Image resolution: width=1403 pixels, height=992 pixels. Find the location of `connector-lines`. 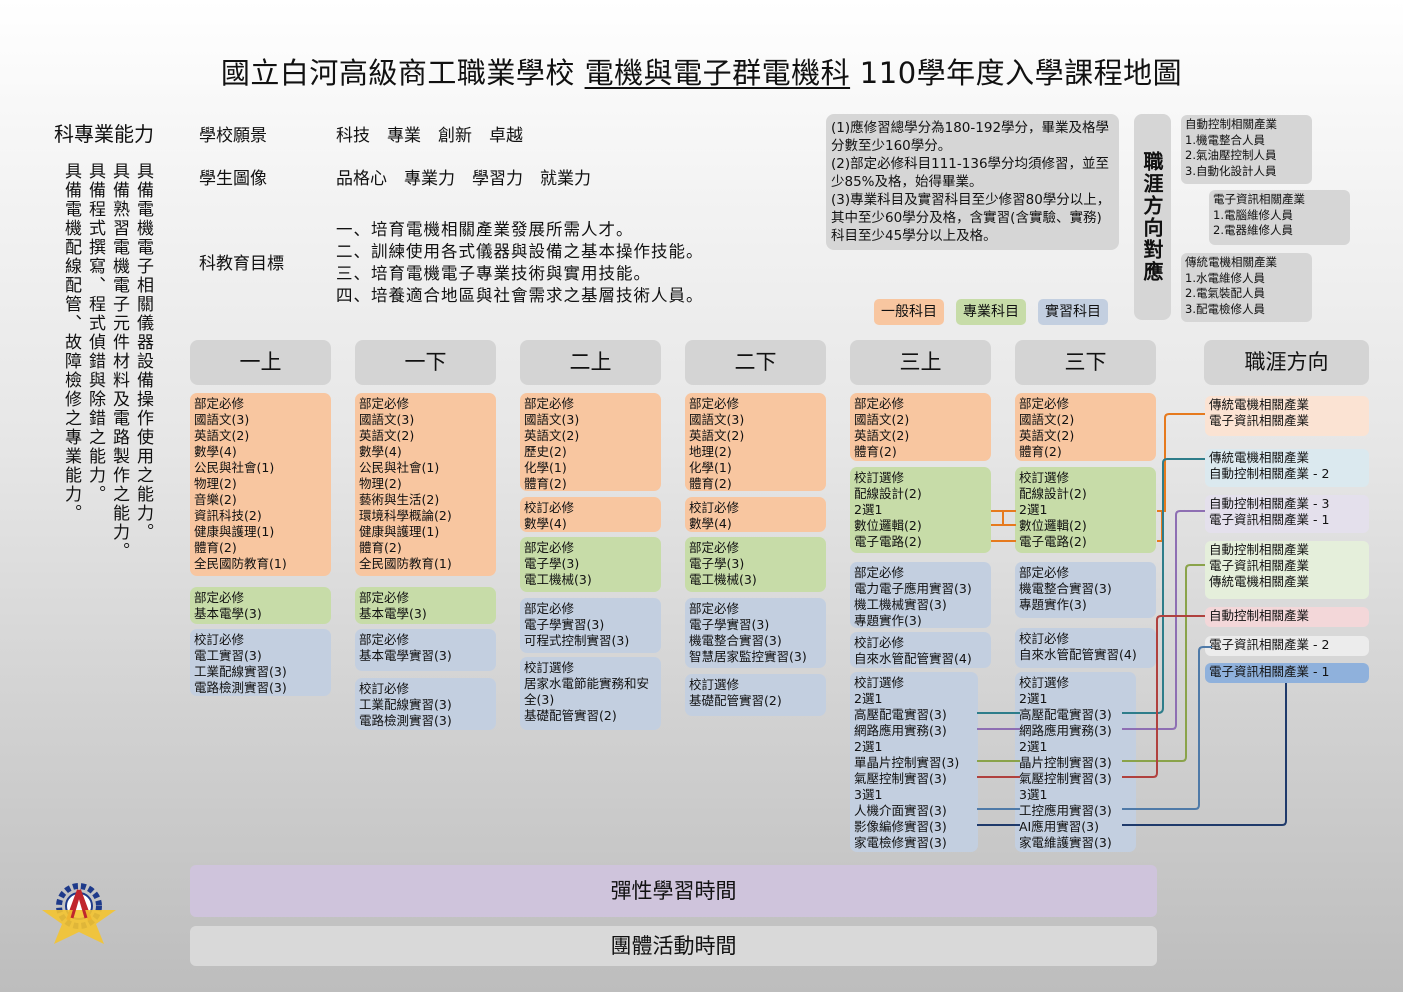

connector-lines is located at coordinates (1132, 619).